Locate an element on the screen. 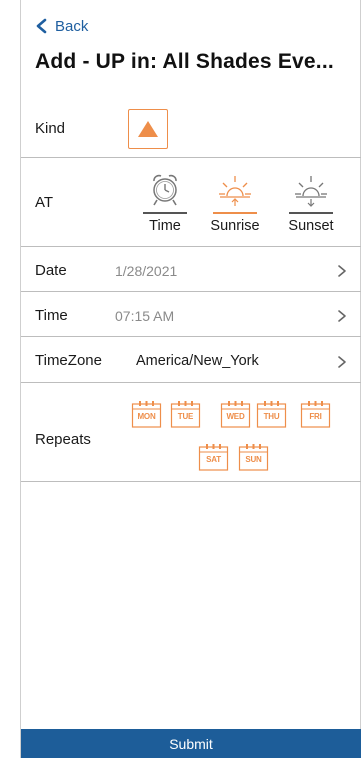 Image resolution: width=362 pixels, height=758 pixels. at-label: AT is located at coordinates (44, 202).